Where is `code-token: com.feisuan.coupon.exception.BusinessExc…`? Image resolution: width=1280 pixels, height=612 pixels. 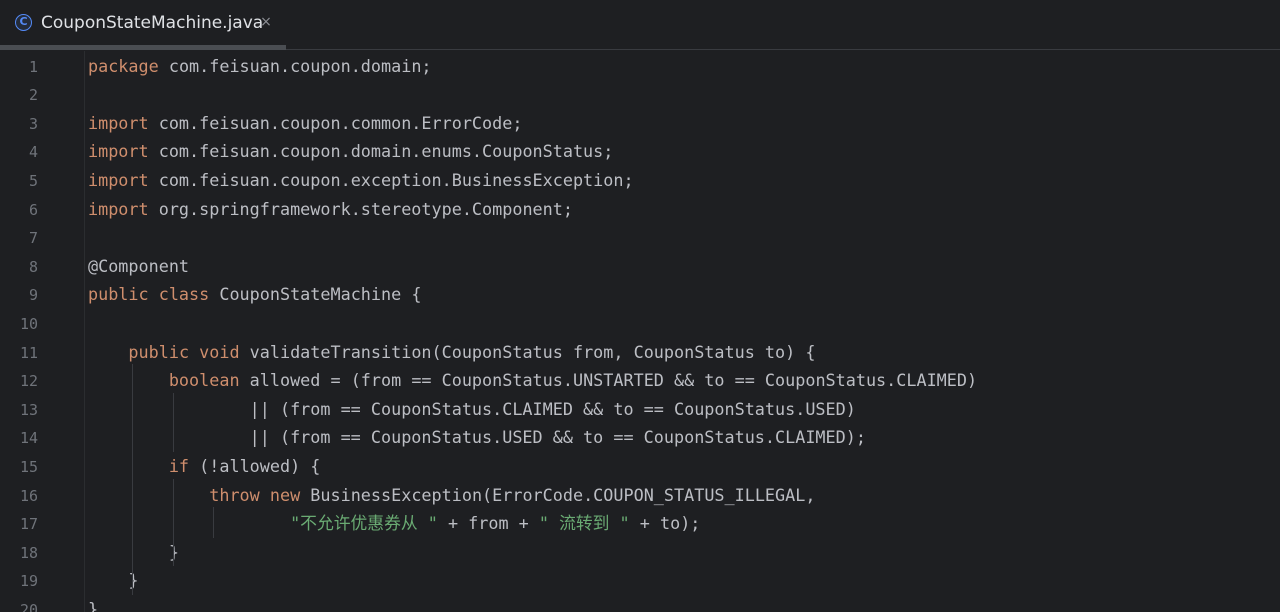
code-token: com.feisuan.coupon.exception.BusinessExc… is located at coordinates (391, 180).